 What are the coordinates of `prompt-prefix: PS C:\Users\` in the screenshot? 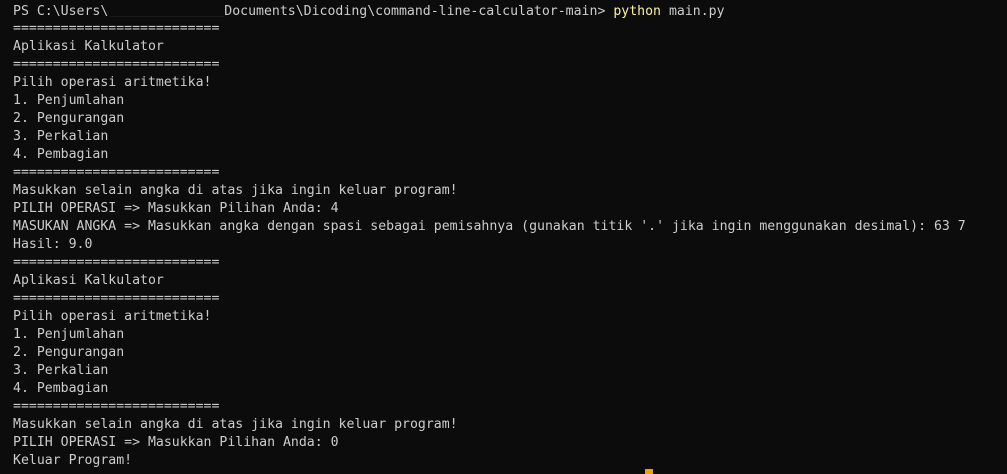 It's located at (61, 11).